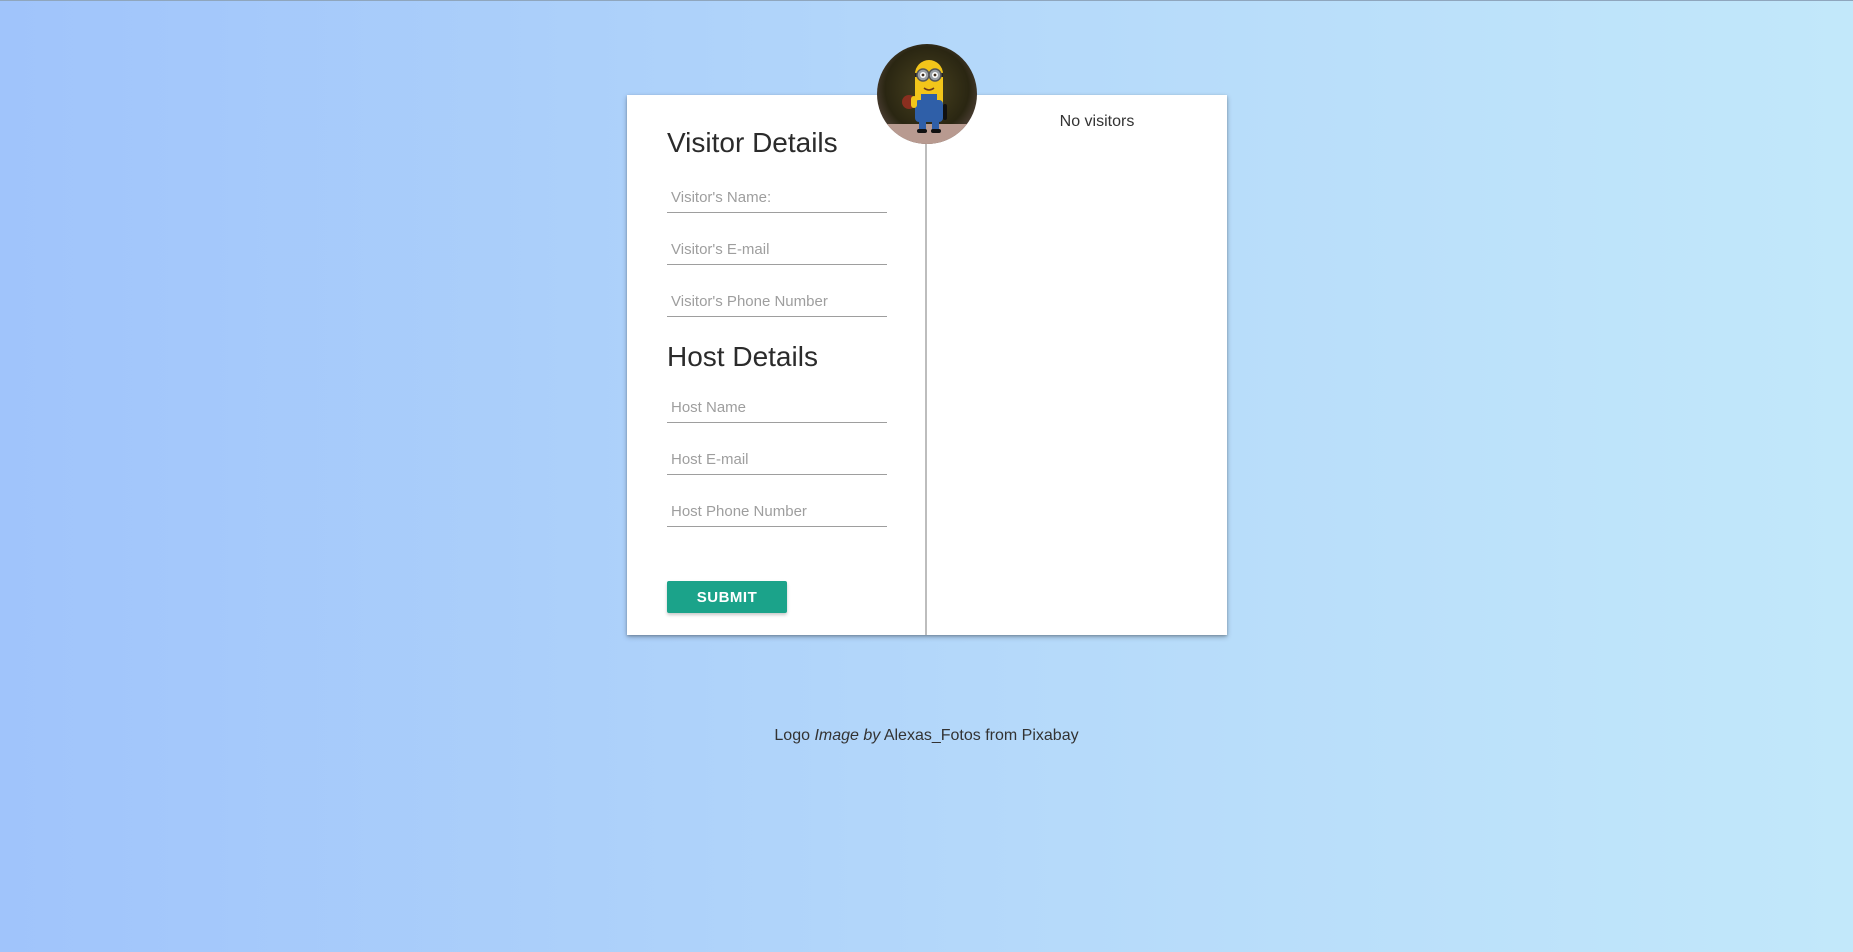  I want to click on host-phone-input, so click(777, 512).